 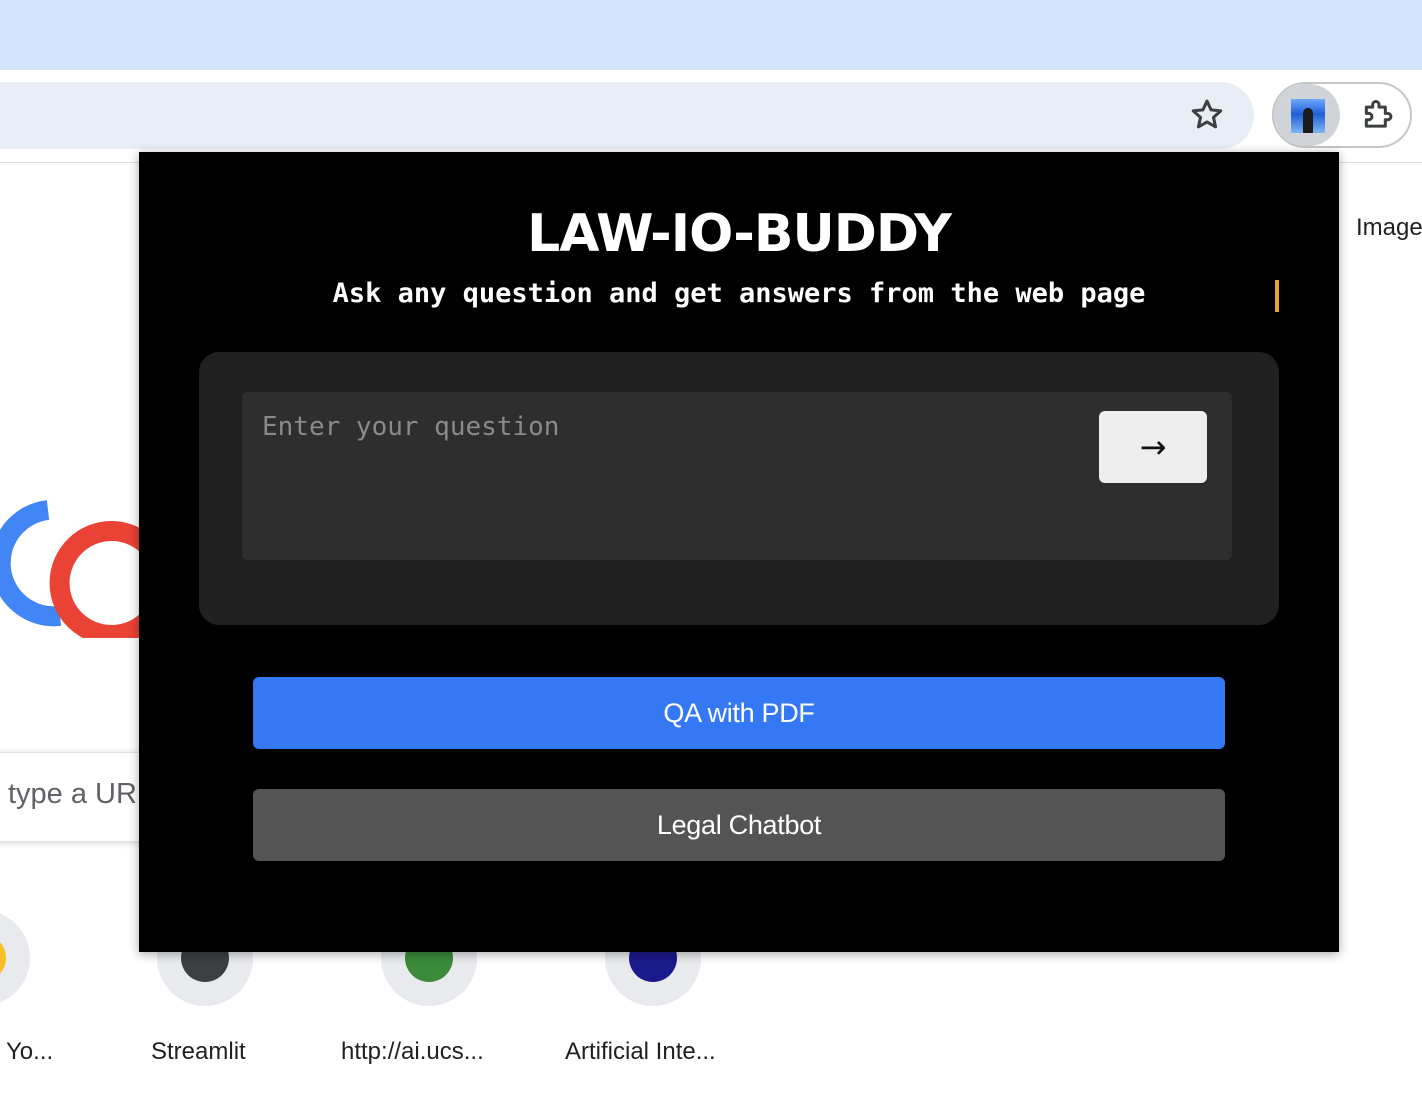 What do you see at coordinates (3, 958) in the screenshot?
I see `shortcut-favicon-icon` at bounding box center [3, 958].